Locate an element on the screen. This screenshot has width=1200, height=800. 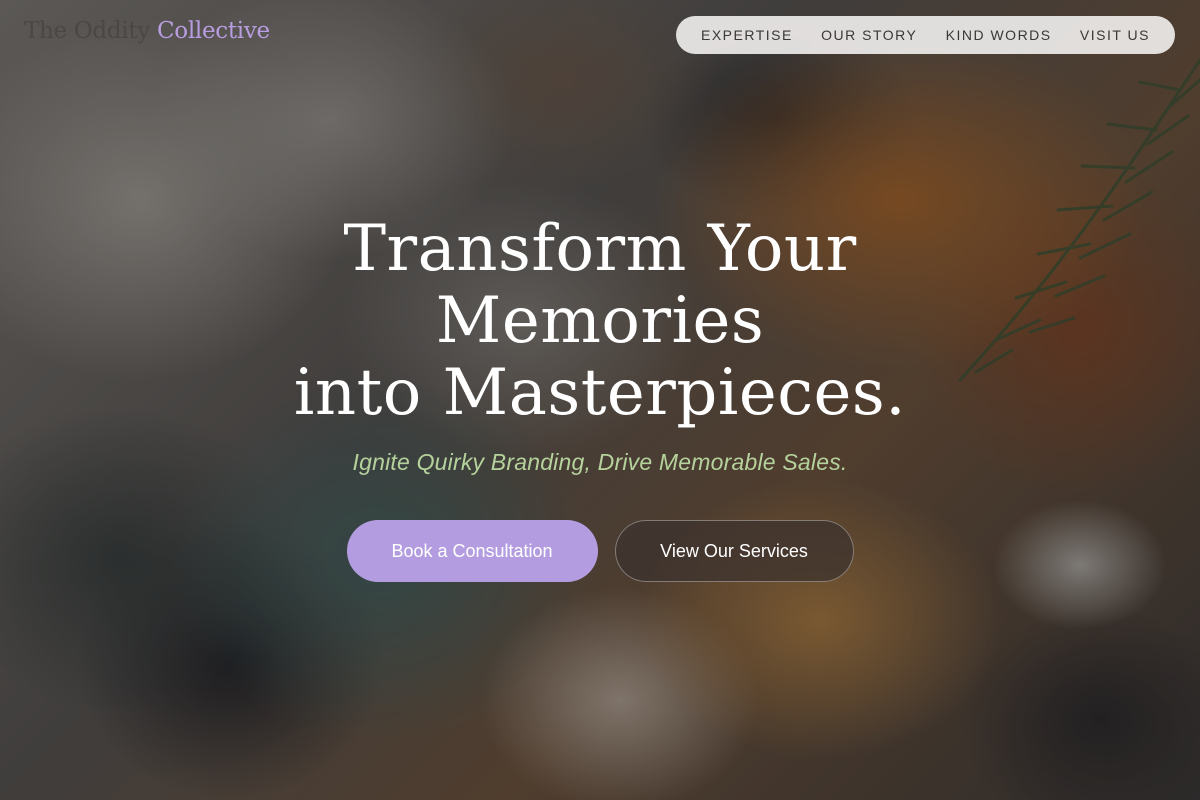
hero-title-line-1: Transform Your is located at coordinates (600, 249).